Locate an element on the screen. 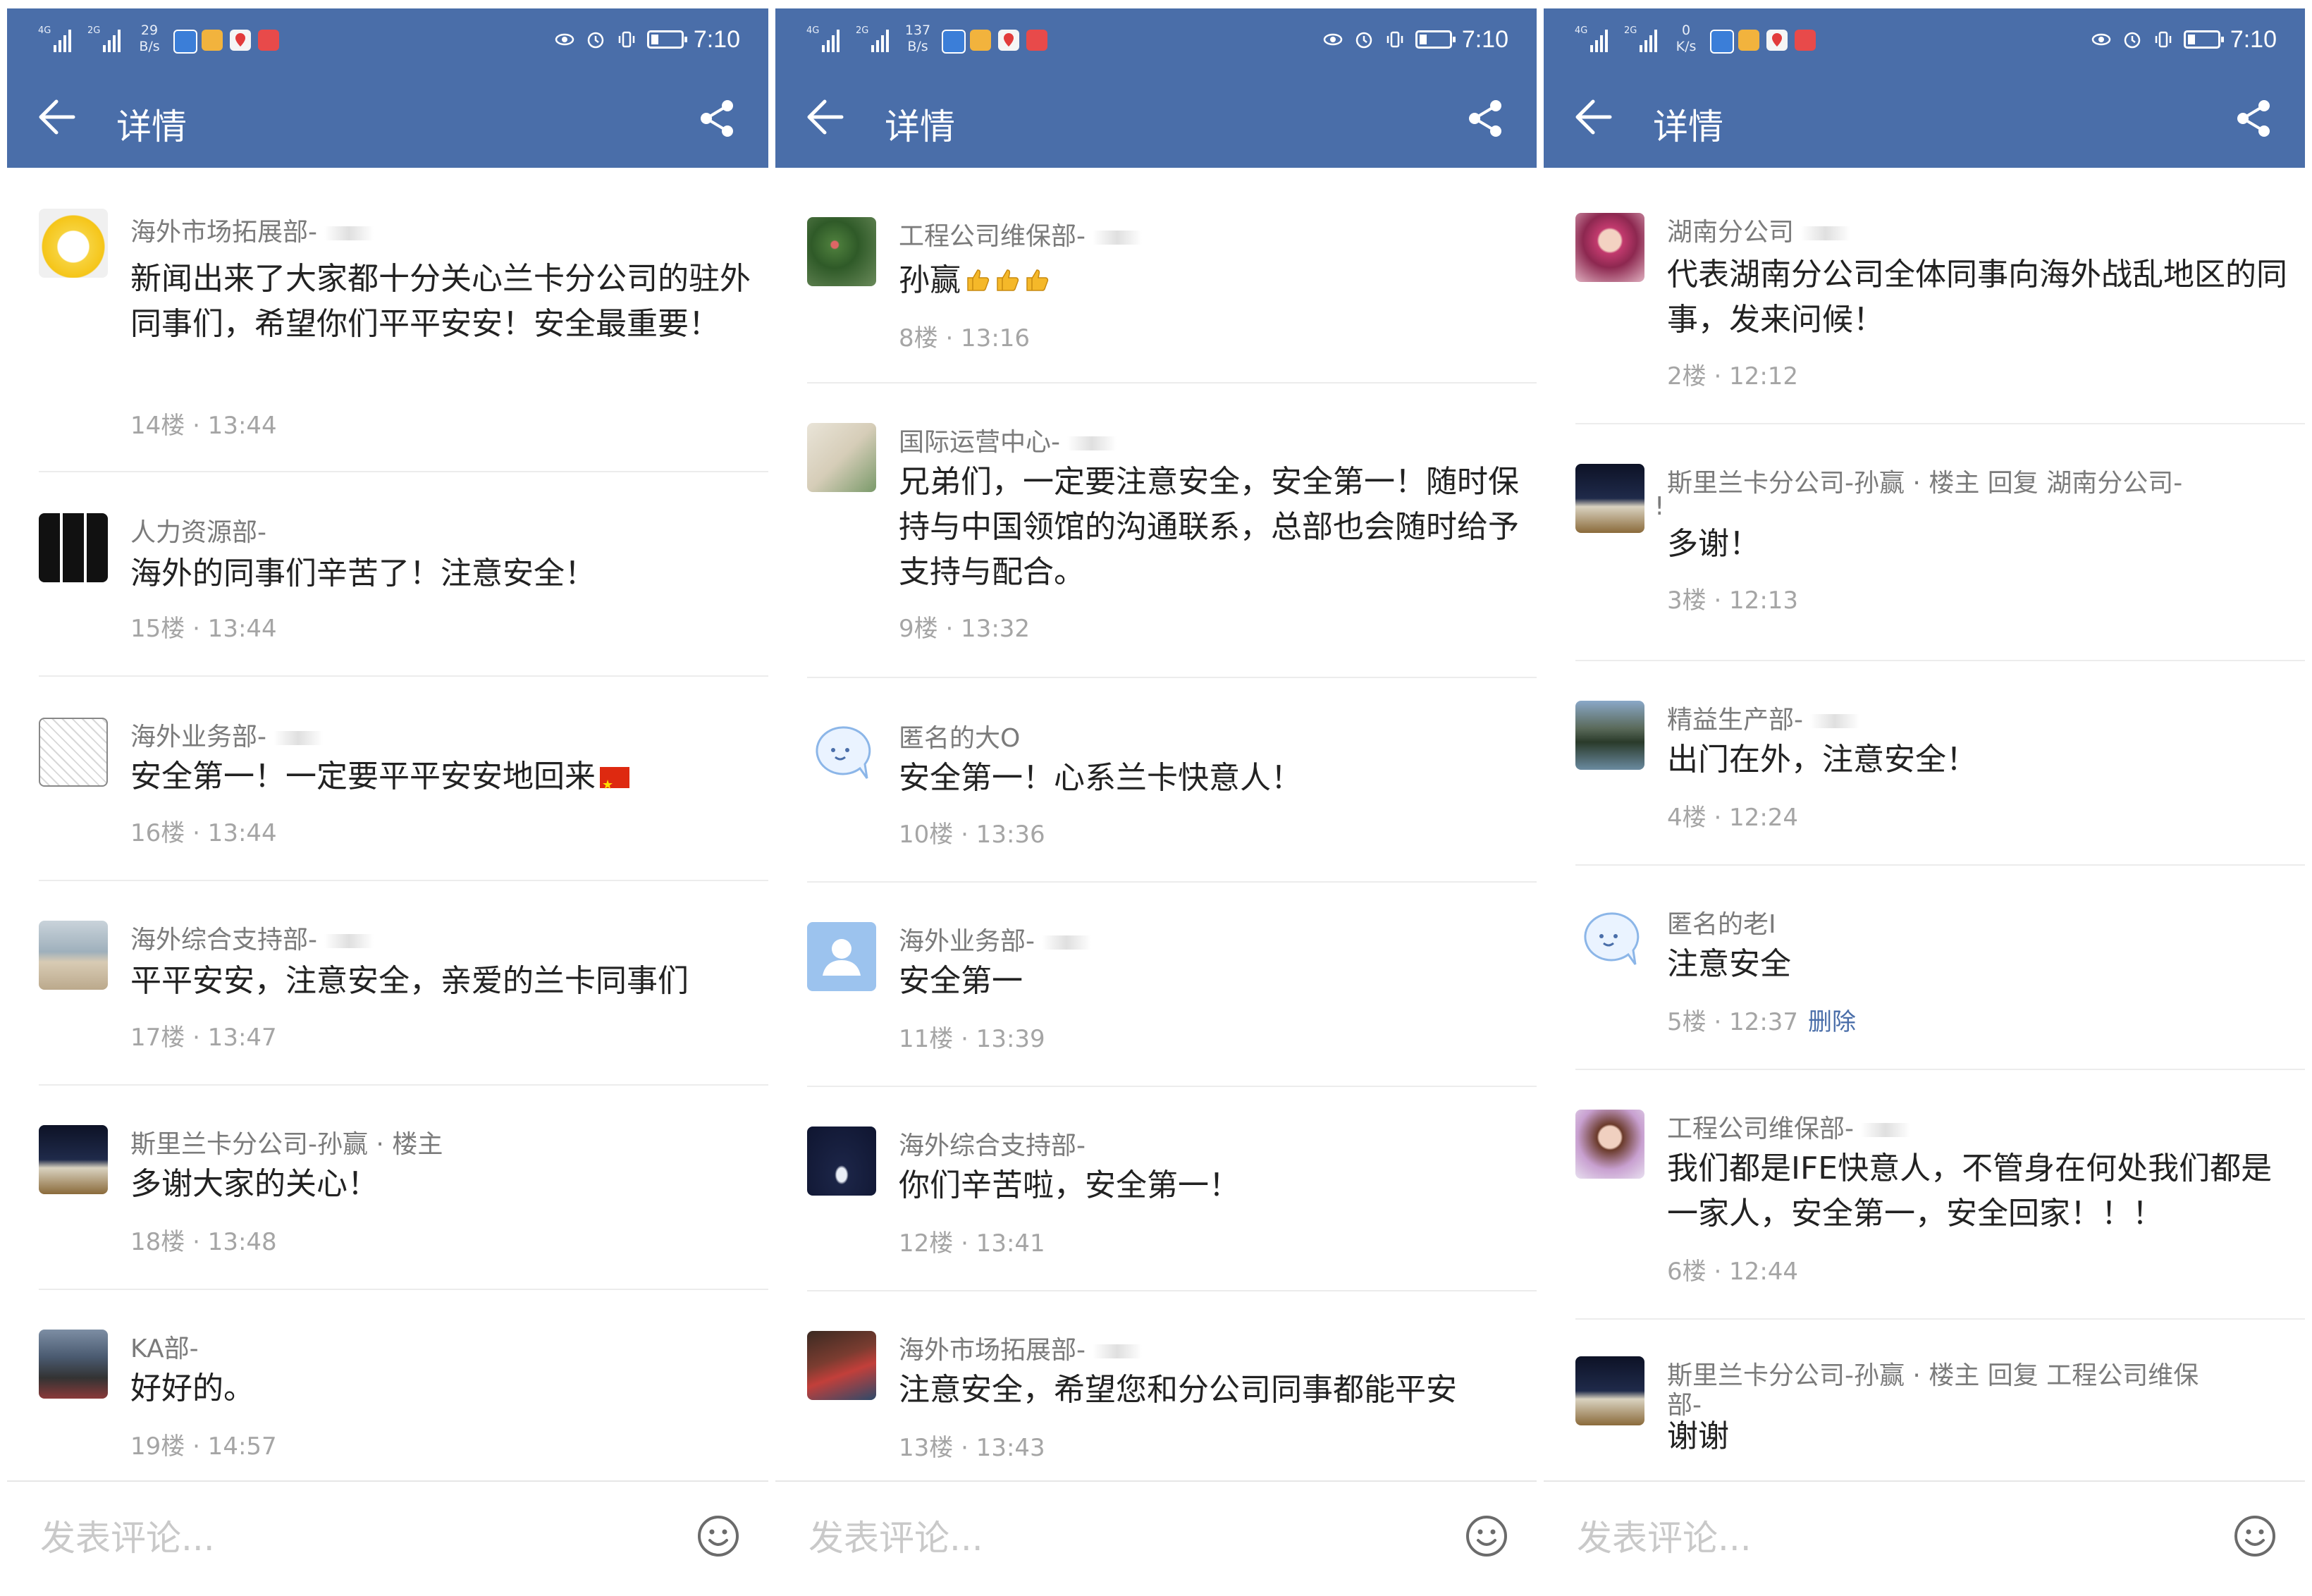  commenter-name: 精益生产部- is located at coordinates (1763, 718).